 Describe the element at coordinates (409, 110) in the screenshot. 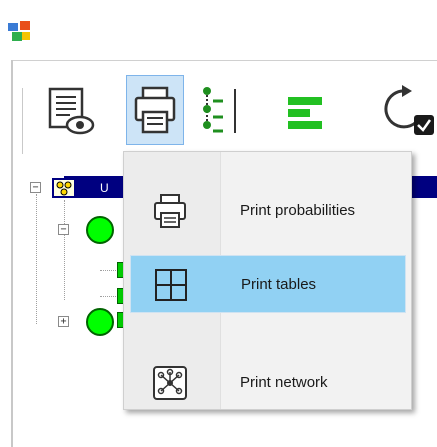

I see `refresh-check-icon` at that location.